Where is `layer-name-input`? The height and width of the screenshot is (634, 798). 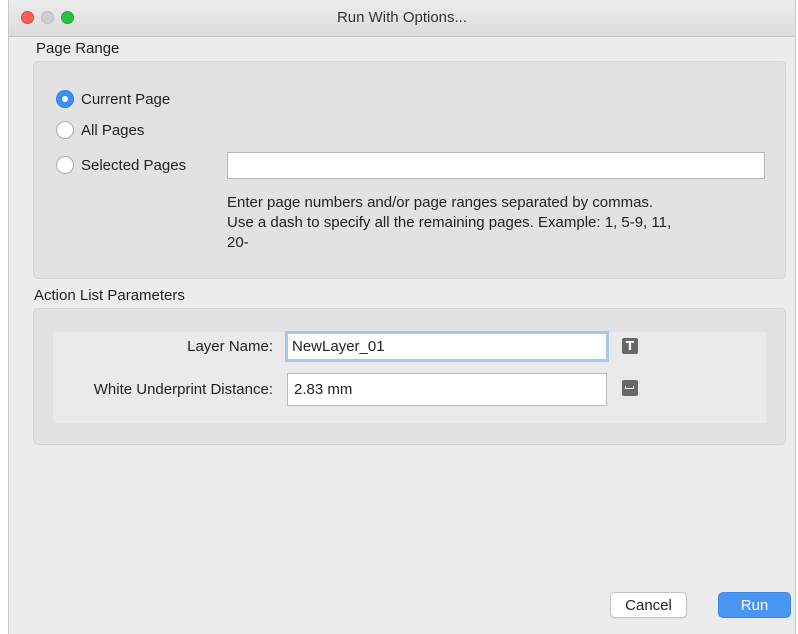
layer-name-input is located at coordinates (447, 346).